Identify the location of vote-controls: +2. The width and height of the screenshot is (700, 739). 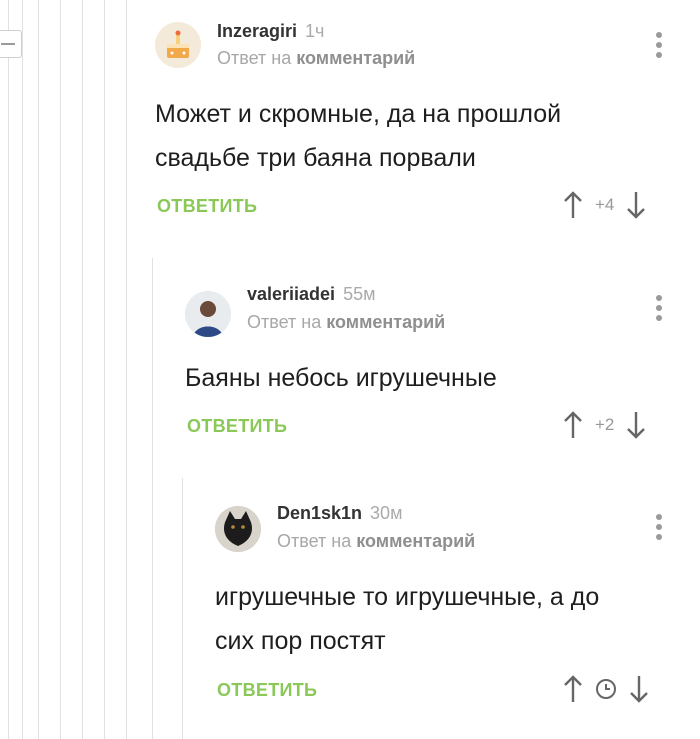
(604, 425).